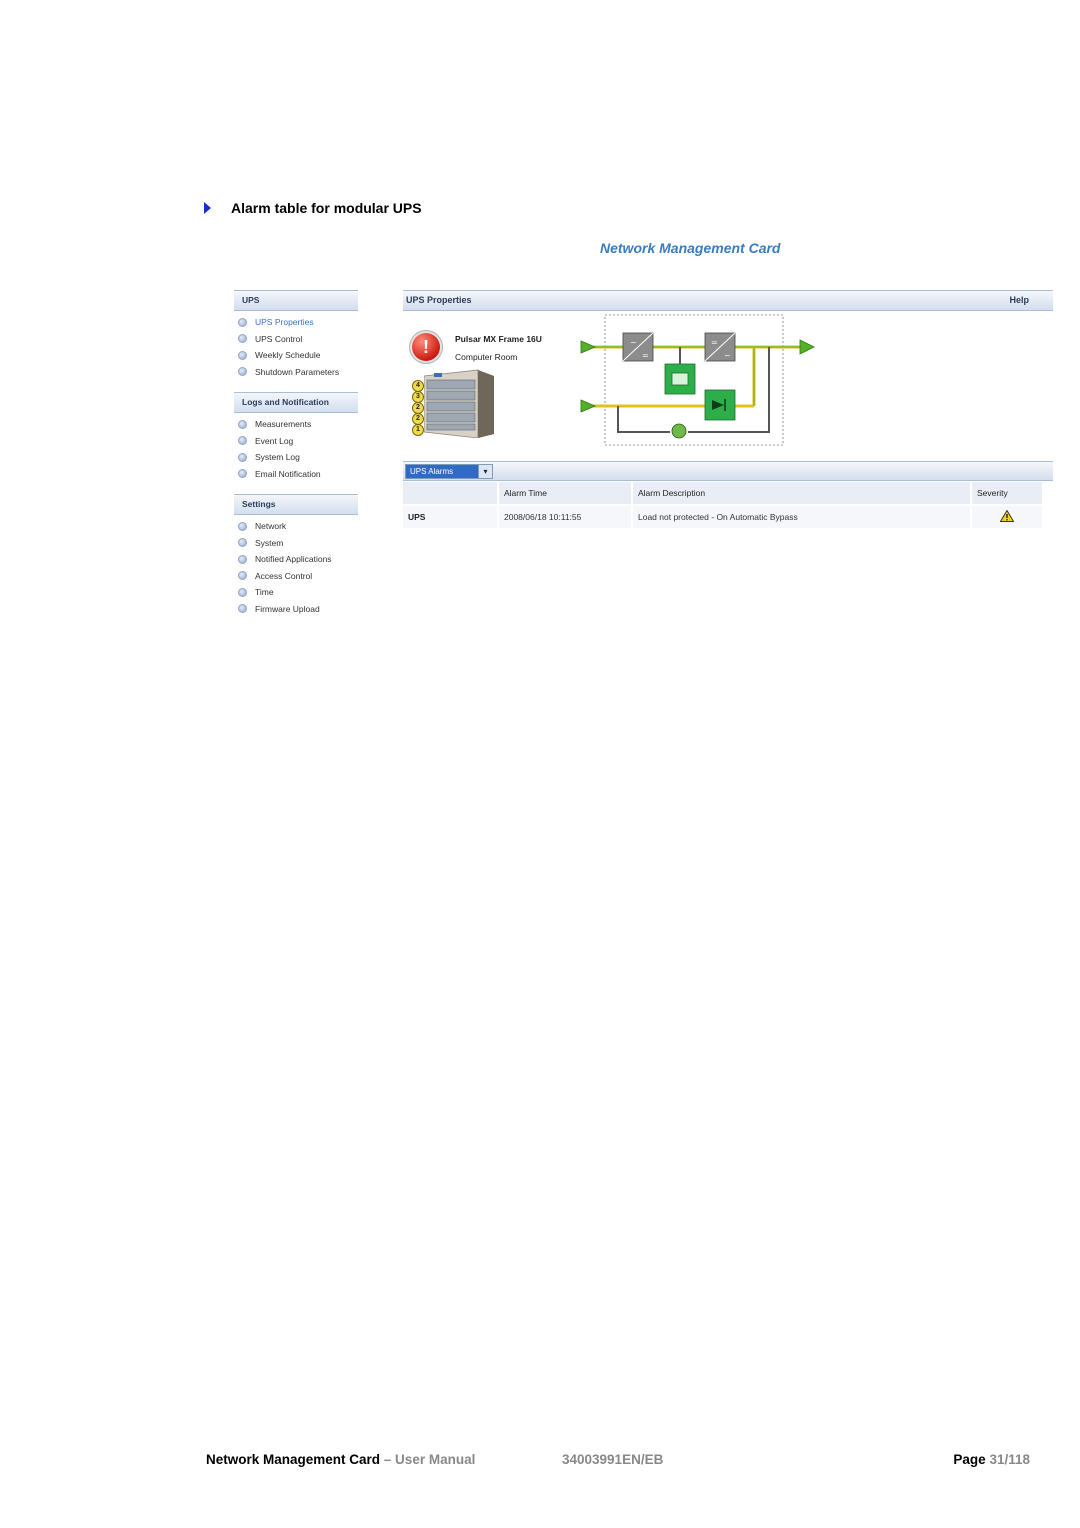 The height and width of the screenshot is (1528, 1080). I want to click on sidebar-group-title: Logs and Notification, so click(296, 402).